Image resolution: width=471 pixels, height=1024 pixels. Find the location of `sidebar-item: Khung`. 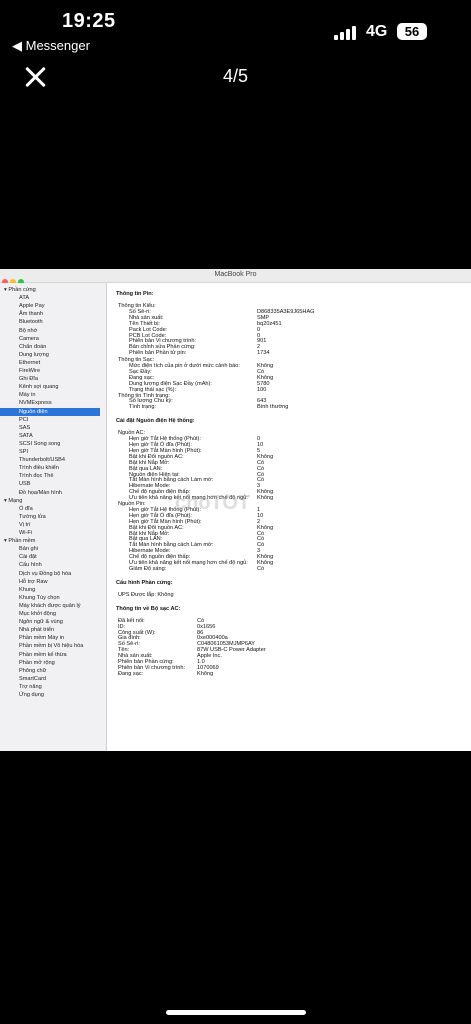

sidebar-item: Khung is located at coordinates (59, 590).